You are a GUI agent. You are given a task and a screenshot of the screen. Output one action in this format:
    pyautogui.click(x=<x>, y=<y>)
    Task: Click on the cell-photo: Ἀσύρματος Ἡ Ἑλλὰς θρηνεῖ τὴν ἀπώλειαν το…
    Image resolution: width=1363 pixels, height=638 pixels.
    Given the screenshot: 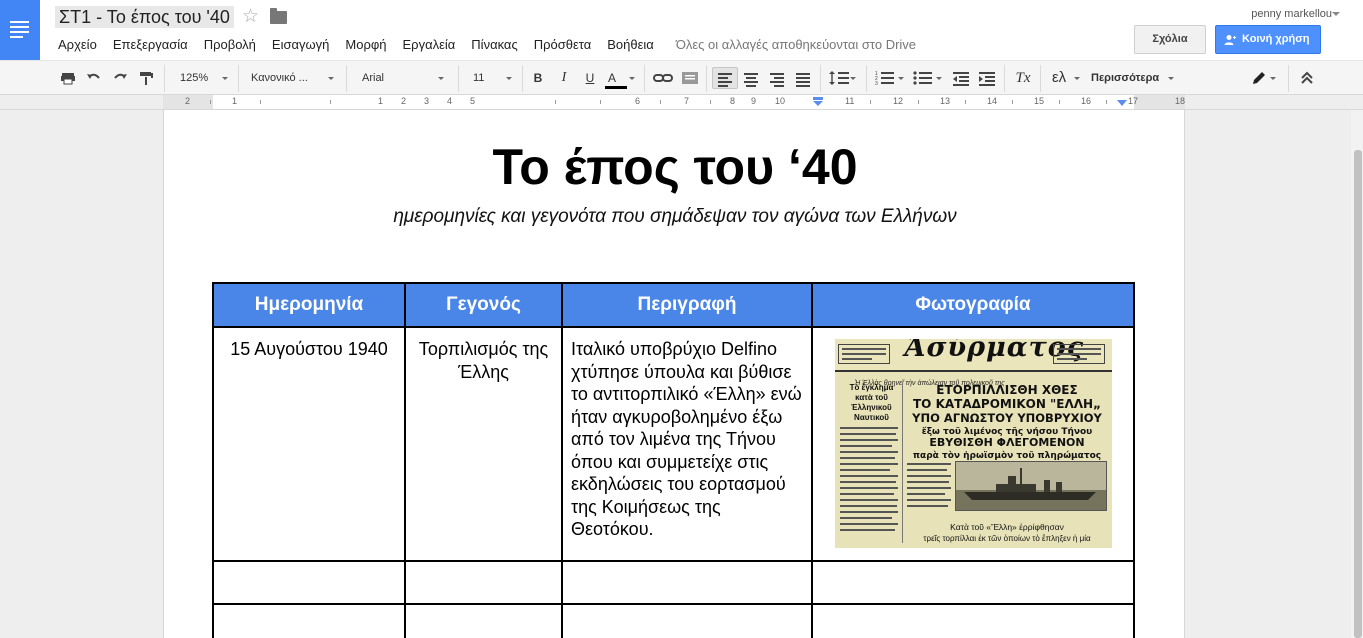 What is the action you would take?
    pyautogui.click(x=973, y=444)
    